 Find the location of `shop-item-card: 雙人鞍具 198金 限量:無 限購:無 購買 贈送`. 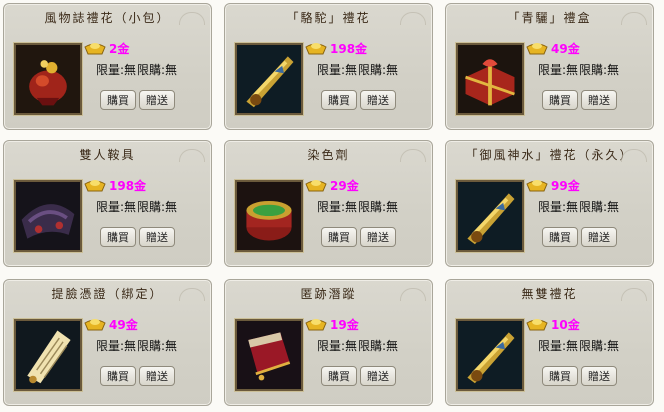

shop-item-card: 雙人鞍具 198金 限量:無 限購:無 購買 贈送 is located at coordinates (107, 203).